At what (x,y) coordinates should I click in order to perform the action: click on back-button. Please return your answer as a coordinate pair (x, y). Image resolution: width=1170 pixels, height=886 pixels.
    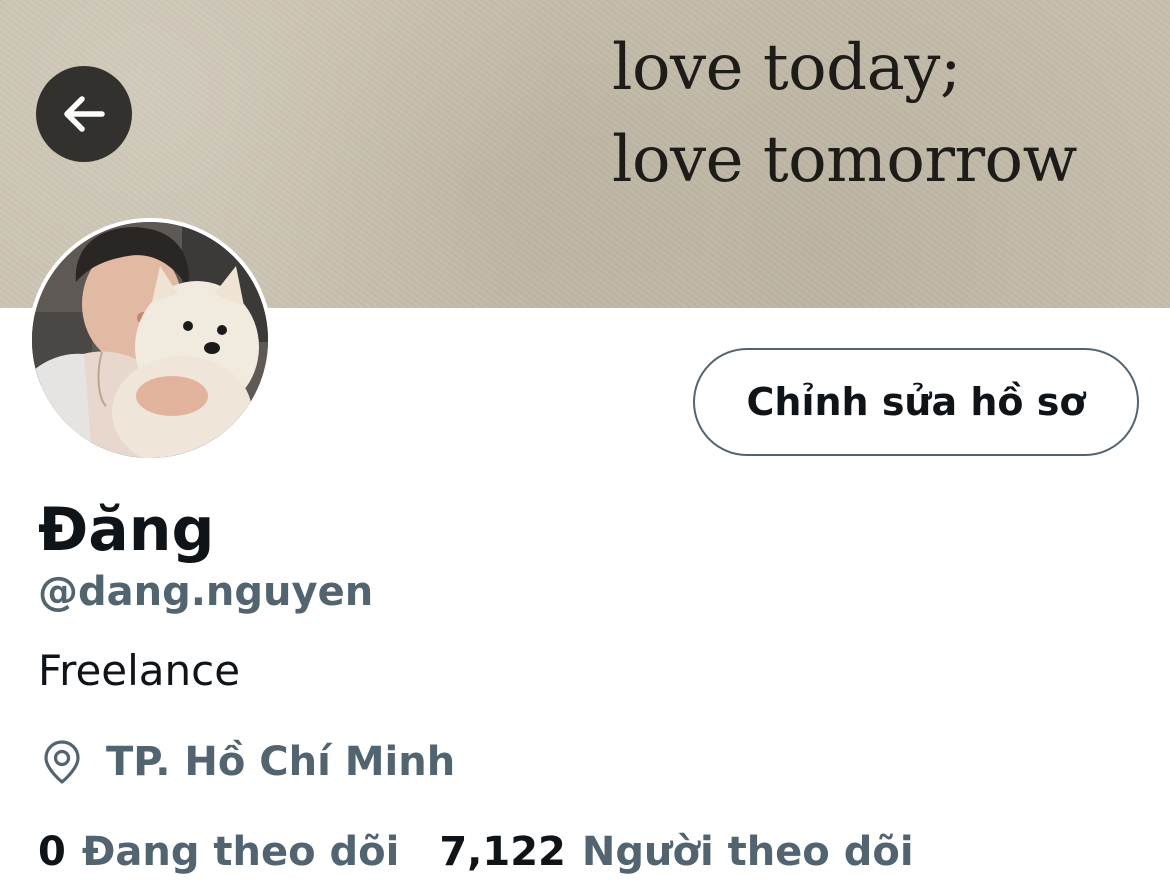
    Looking at the image, I should click on (84, 114).